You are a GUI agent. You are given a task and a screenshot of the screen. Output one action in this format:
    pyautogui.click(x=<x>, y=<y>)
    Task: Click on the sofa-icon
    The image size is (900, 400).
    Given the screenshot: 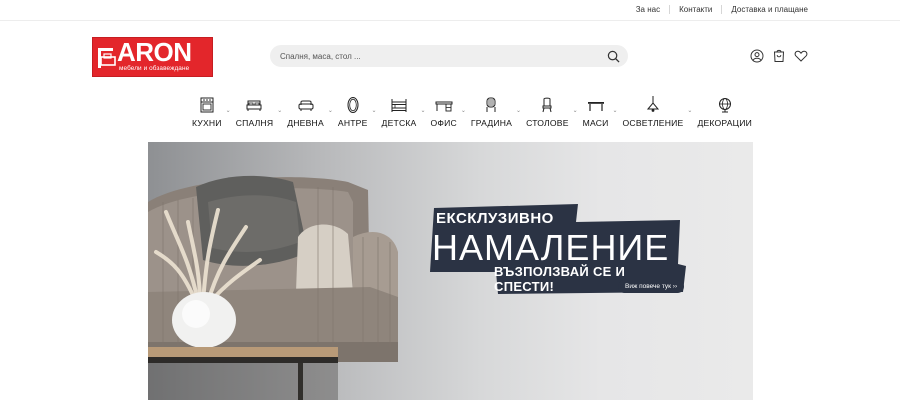 What is the action you would take?
    pyautogui.click(x=306, y=105)
    